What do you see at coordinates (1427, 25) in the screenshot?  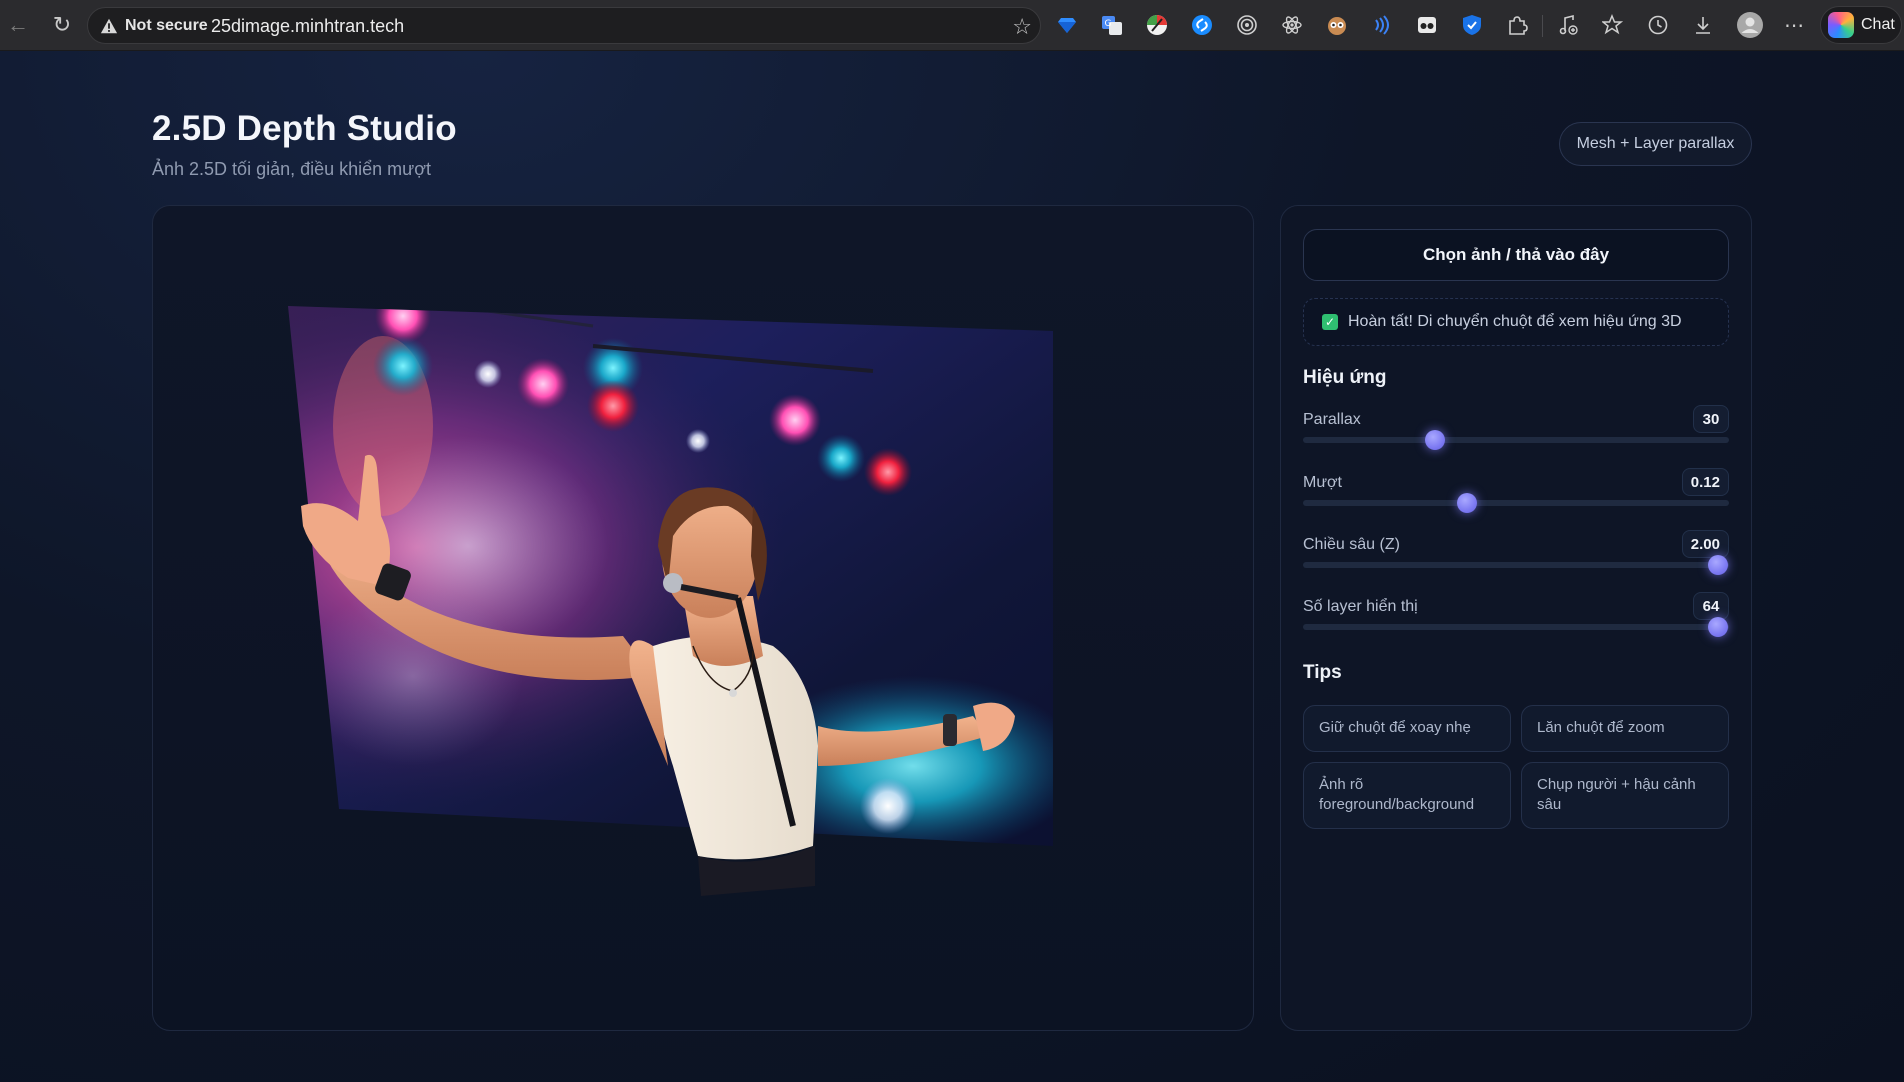 I see `mask-icon` at bounding box center [1427, 25].